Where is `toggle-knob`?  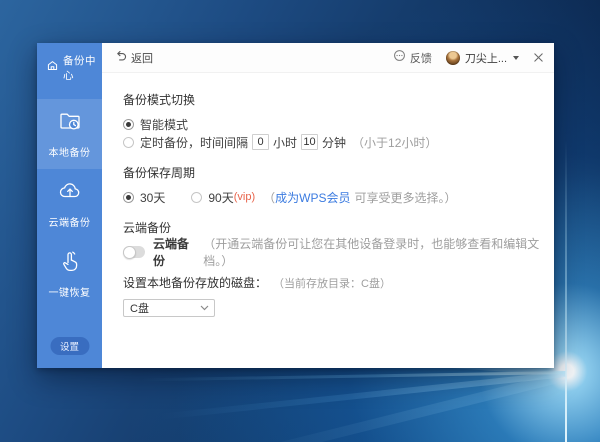
toggle-knob is located at coordinates (129, 252).